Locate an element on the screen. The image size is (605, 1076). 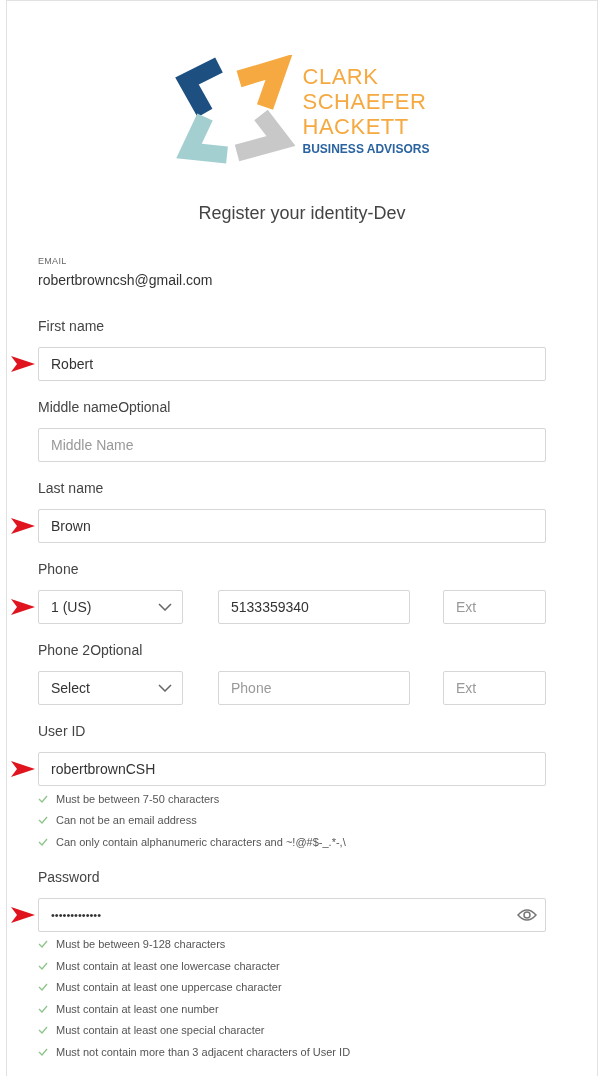
field-label: Password is located at coordinates (69, 877).